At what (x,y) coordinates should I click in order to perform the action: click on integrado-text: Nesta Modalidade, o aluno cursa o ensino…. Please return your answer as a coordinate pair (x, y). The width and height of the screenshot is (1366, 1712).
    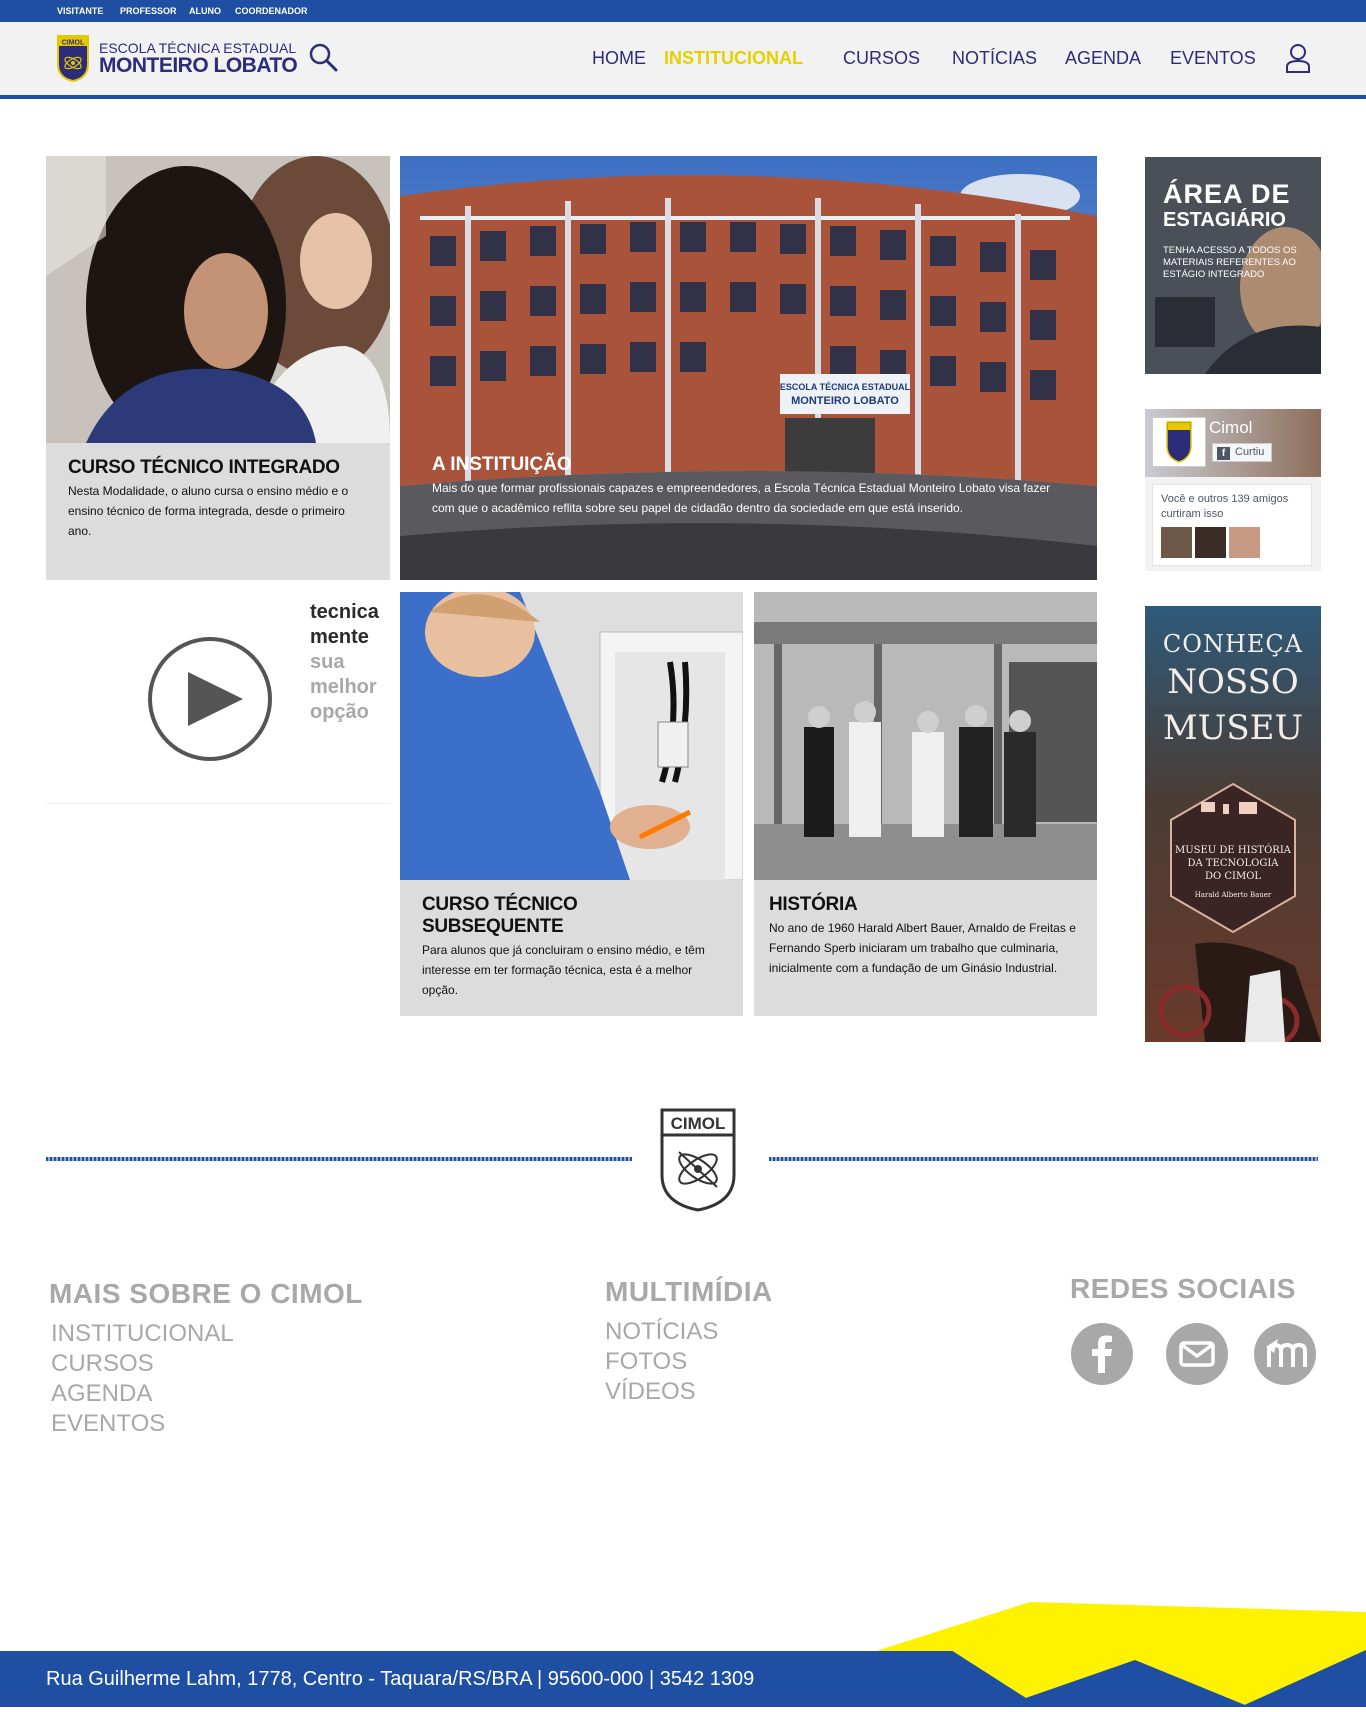
    Looking at the image, I should click on (208, 511).